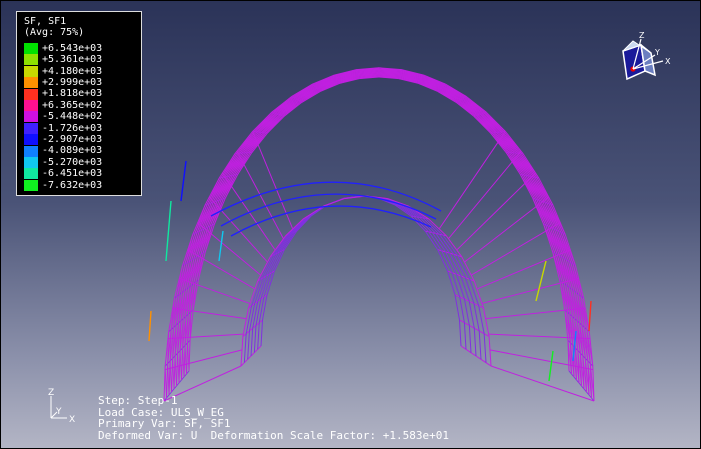  What do you see at coordinates (657, 52) in the screenshot?
I see `triad-y-label: Y` at bounding box center [657, 52].